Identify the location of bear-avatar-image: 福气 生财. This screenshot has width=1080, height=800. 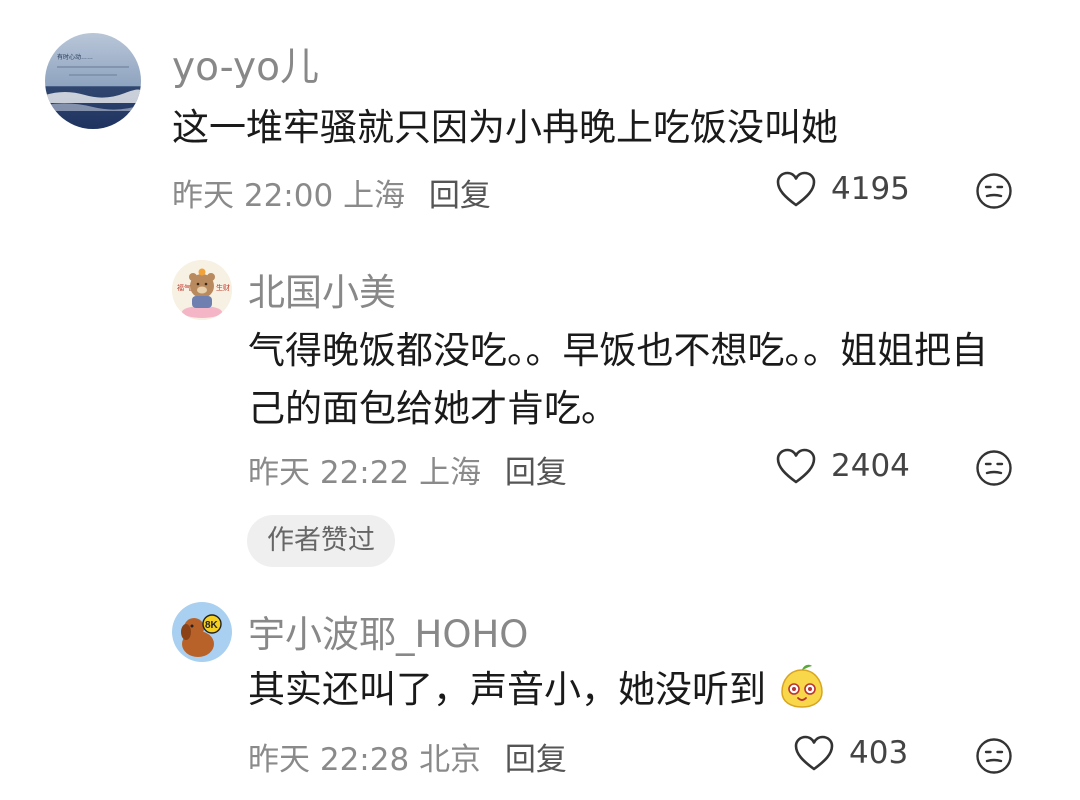
(202, 290).